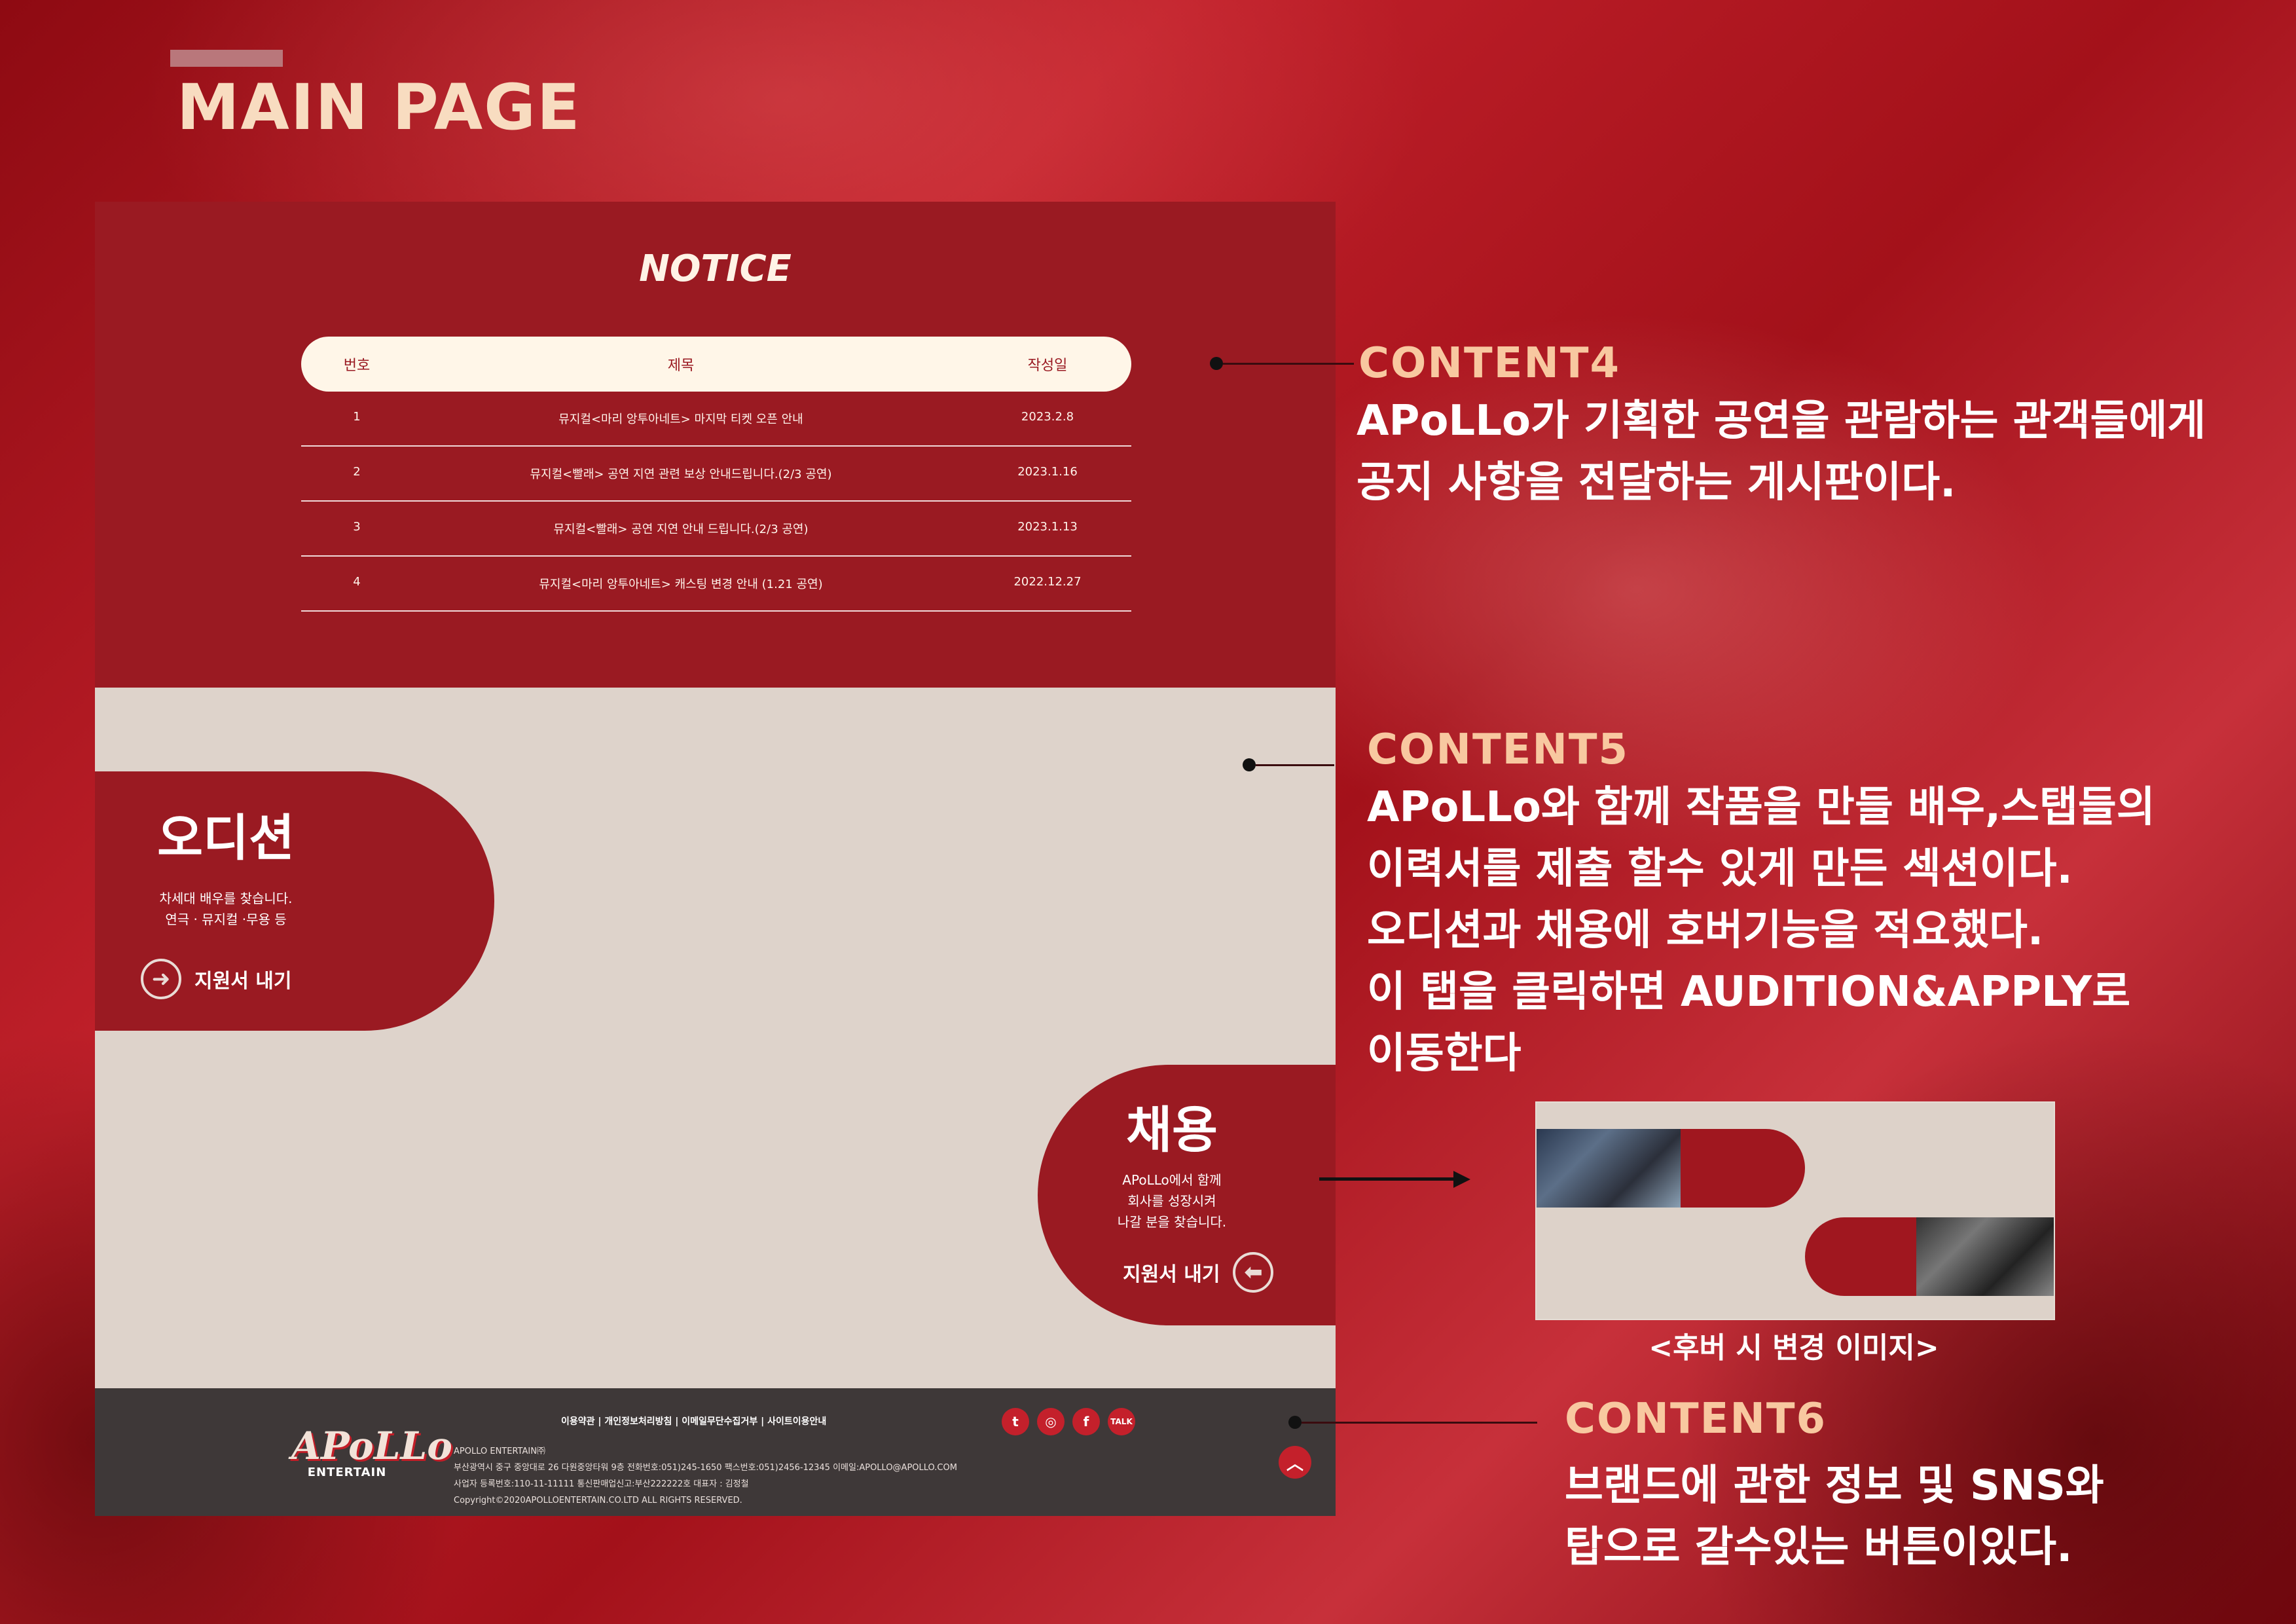 This screenshot has width=2296, height=1624. I want to click on row-number: 3, so click(357, 527).